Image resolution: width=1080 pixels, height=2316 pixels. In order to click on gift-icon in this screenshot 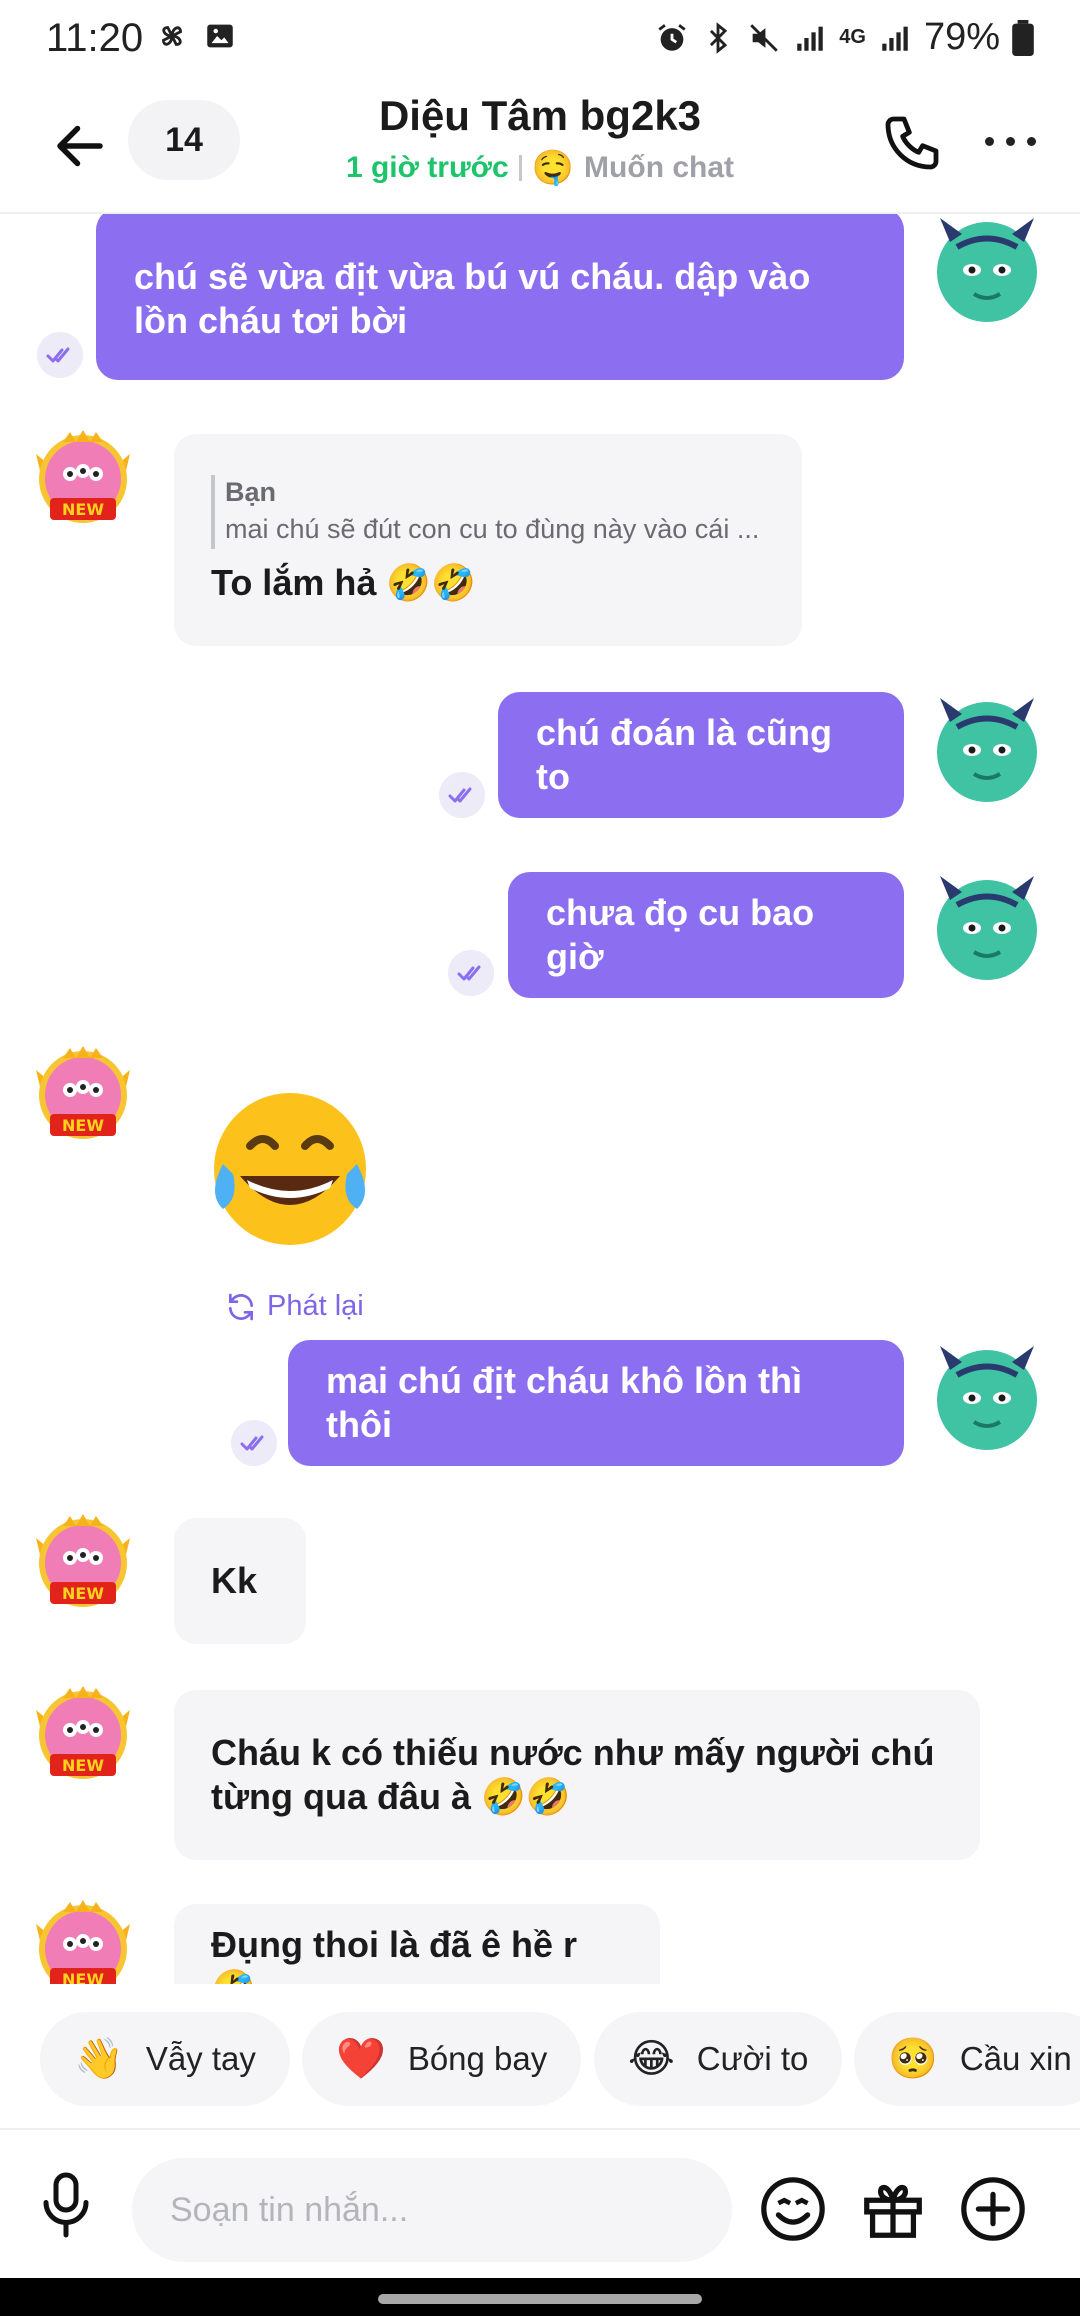, I will do `click(893, 2209)`.